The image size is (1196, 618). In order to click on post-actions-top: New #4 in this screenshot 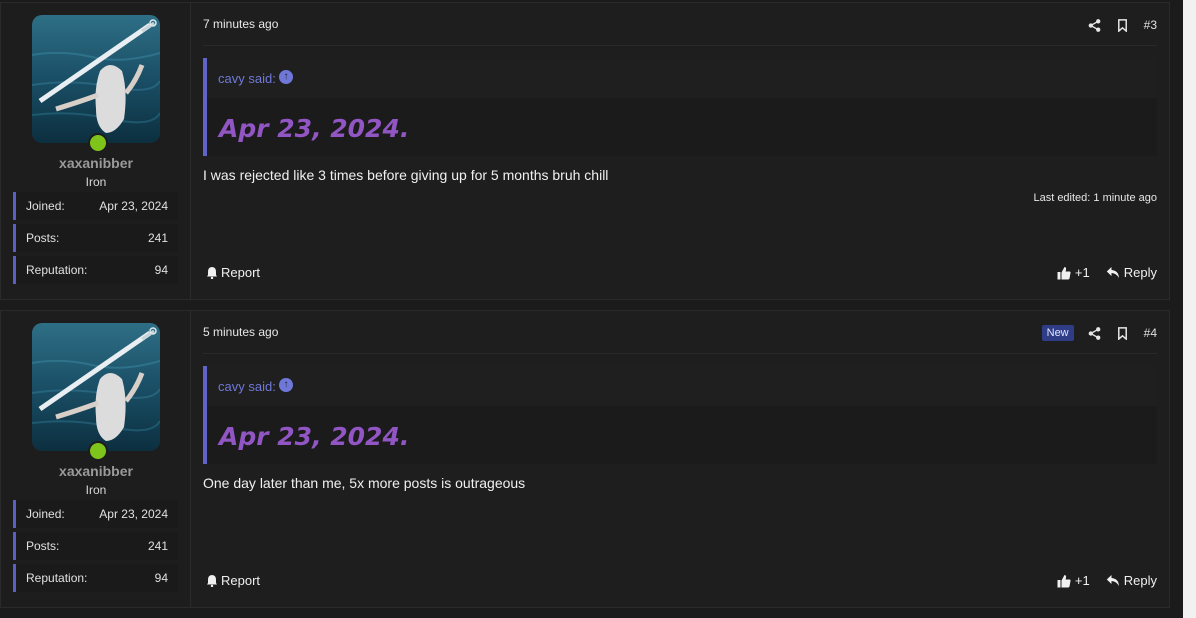, I will do `click(1099, 333)`.